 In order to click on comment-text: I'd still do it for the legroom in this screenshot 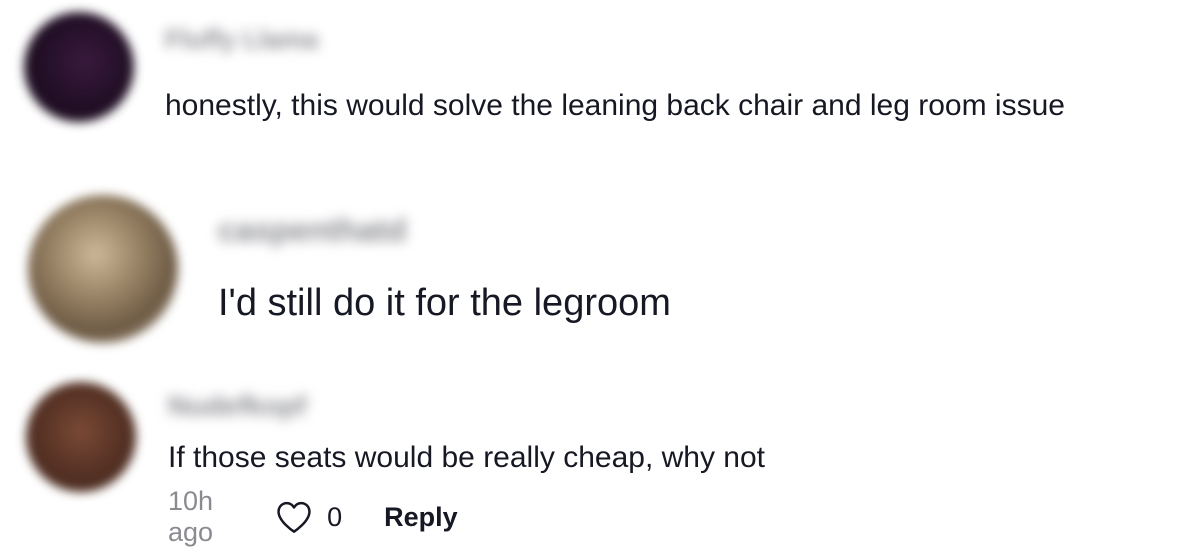, I will do `click(444, 303)`.